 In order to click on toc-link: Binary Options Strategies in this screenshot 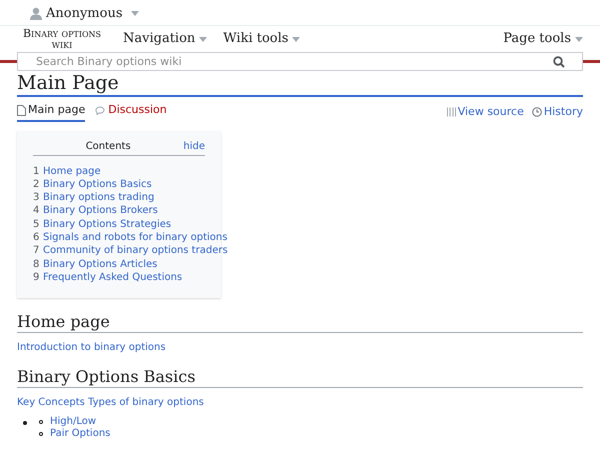, I will do `click(107, 224)`.